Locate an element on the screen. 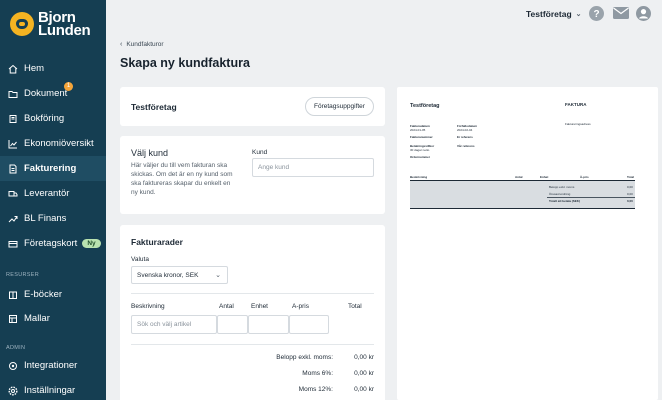  preview-col-unit: Enhet is located at coordinates (544, 177).